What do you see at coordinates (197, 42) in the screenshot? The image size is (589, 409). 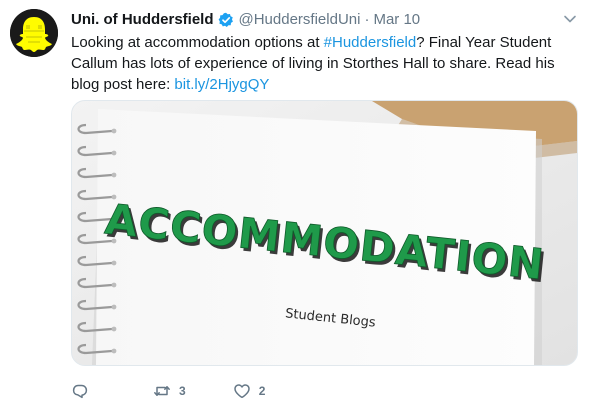 I see `tweet-text-part: Looking at accommodation options at` at bounding box center [197, 42].